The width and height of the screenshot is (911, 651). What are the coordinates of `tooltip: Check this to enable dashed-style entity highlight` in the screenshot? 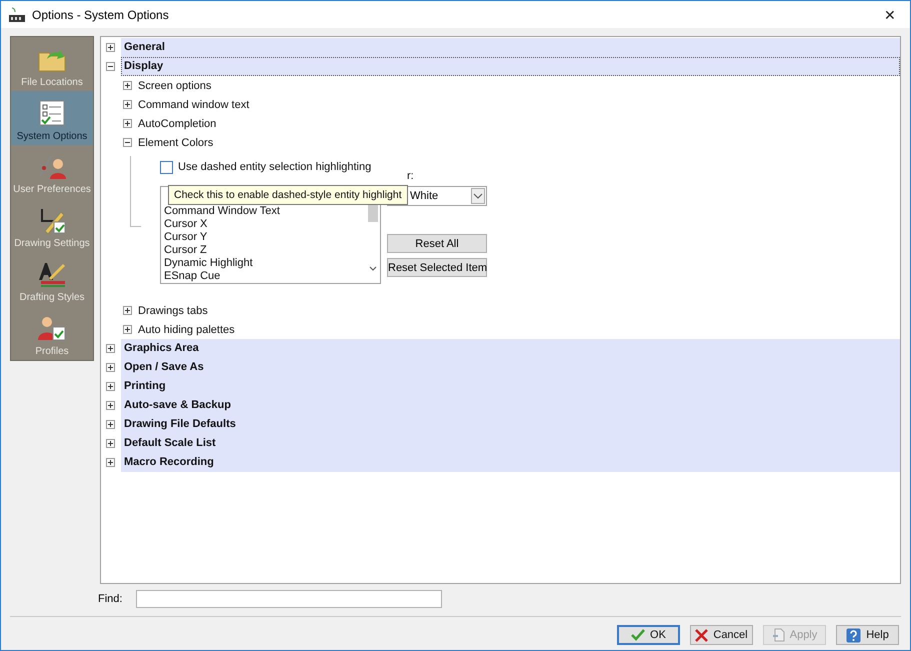 It's located at (288, 195).